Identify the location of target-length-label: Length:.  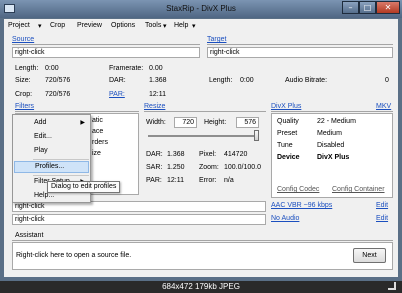
(221, 80).